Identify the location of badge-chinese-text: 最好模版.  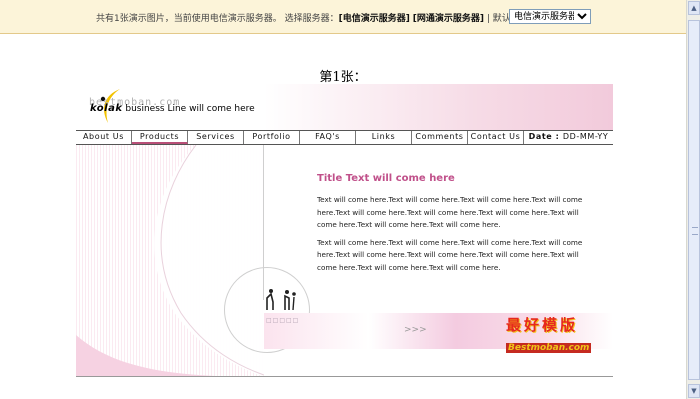
(542, 325).